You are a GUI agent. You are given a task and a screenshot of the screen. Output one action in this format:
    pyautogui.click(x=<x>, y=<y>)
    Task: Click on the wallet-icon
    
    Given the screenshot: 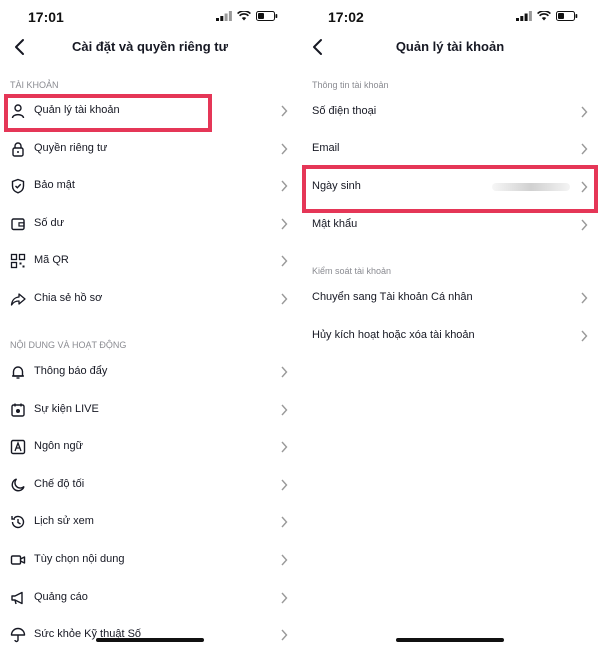 What is the action you would take?
    pyautogui.click(x=18, y=224)
    